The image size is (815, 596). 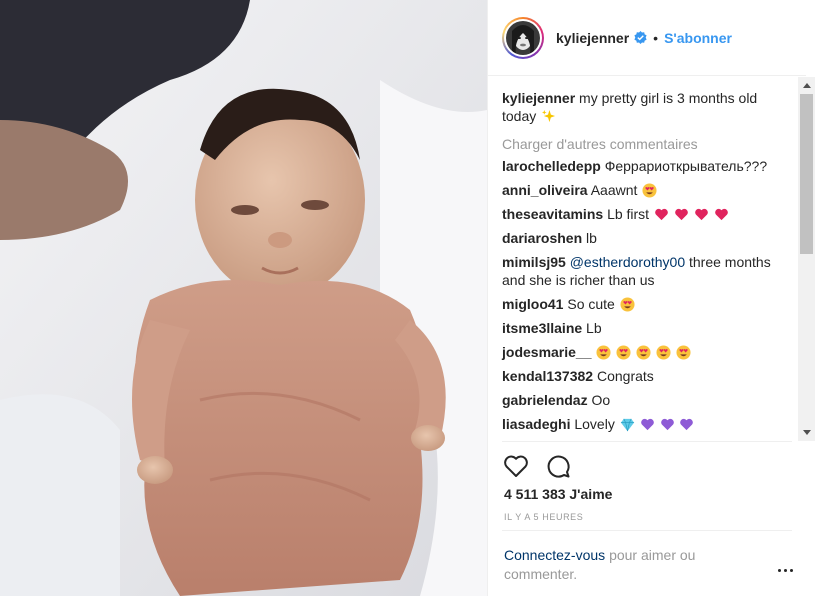 What do you see at coordinates (542, 238) in the screenshot?
I see `comment-username: dariaroshen` at bounding box center [542, 238].